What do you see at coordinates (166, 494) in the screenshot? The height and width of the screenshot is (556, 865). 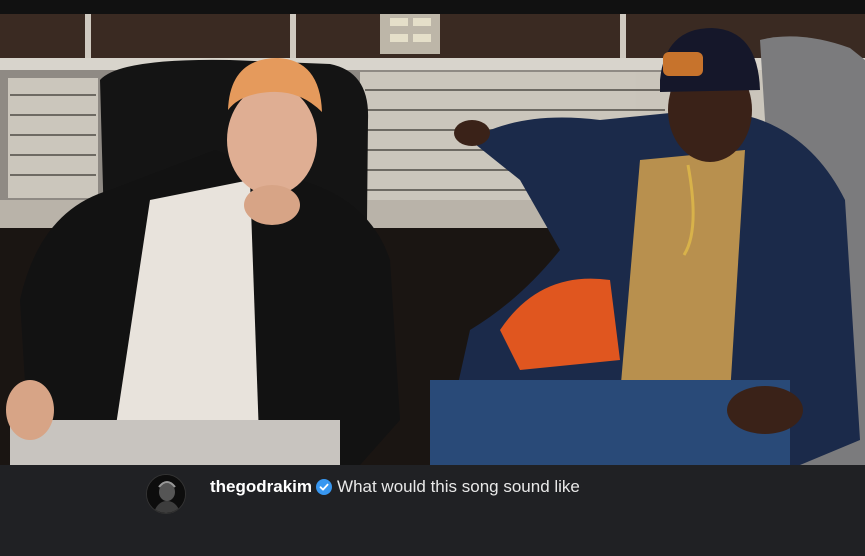 I see `author-avatar-icon` at bounding box center [166, 494].